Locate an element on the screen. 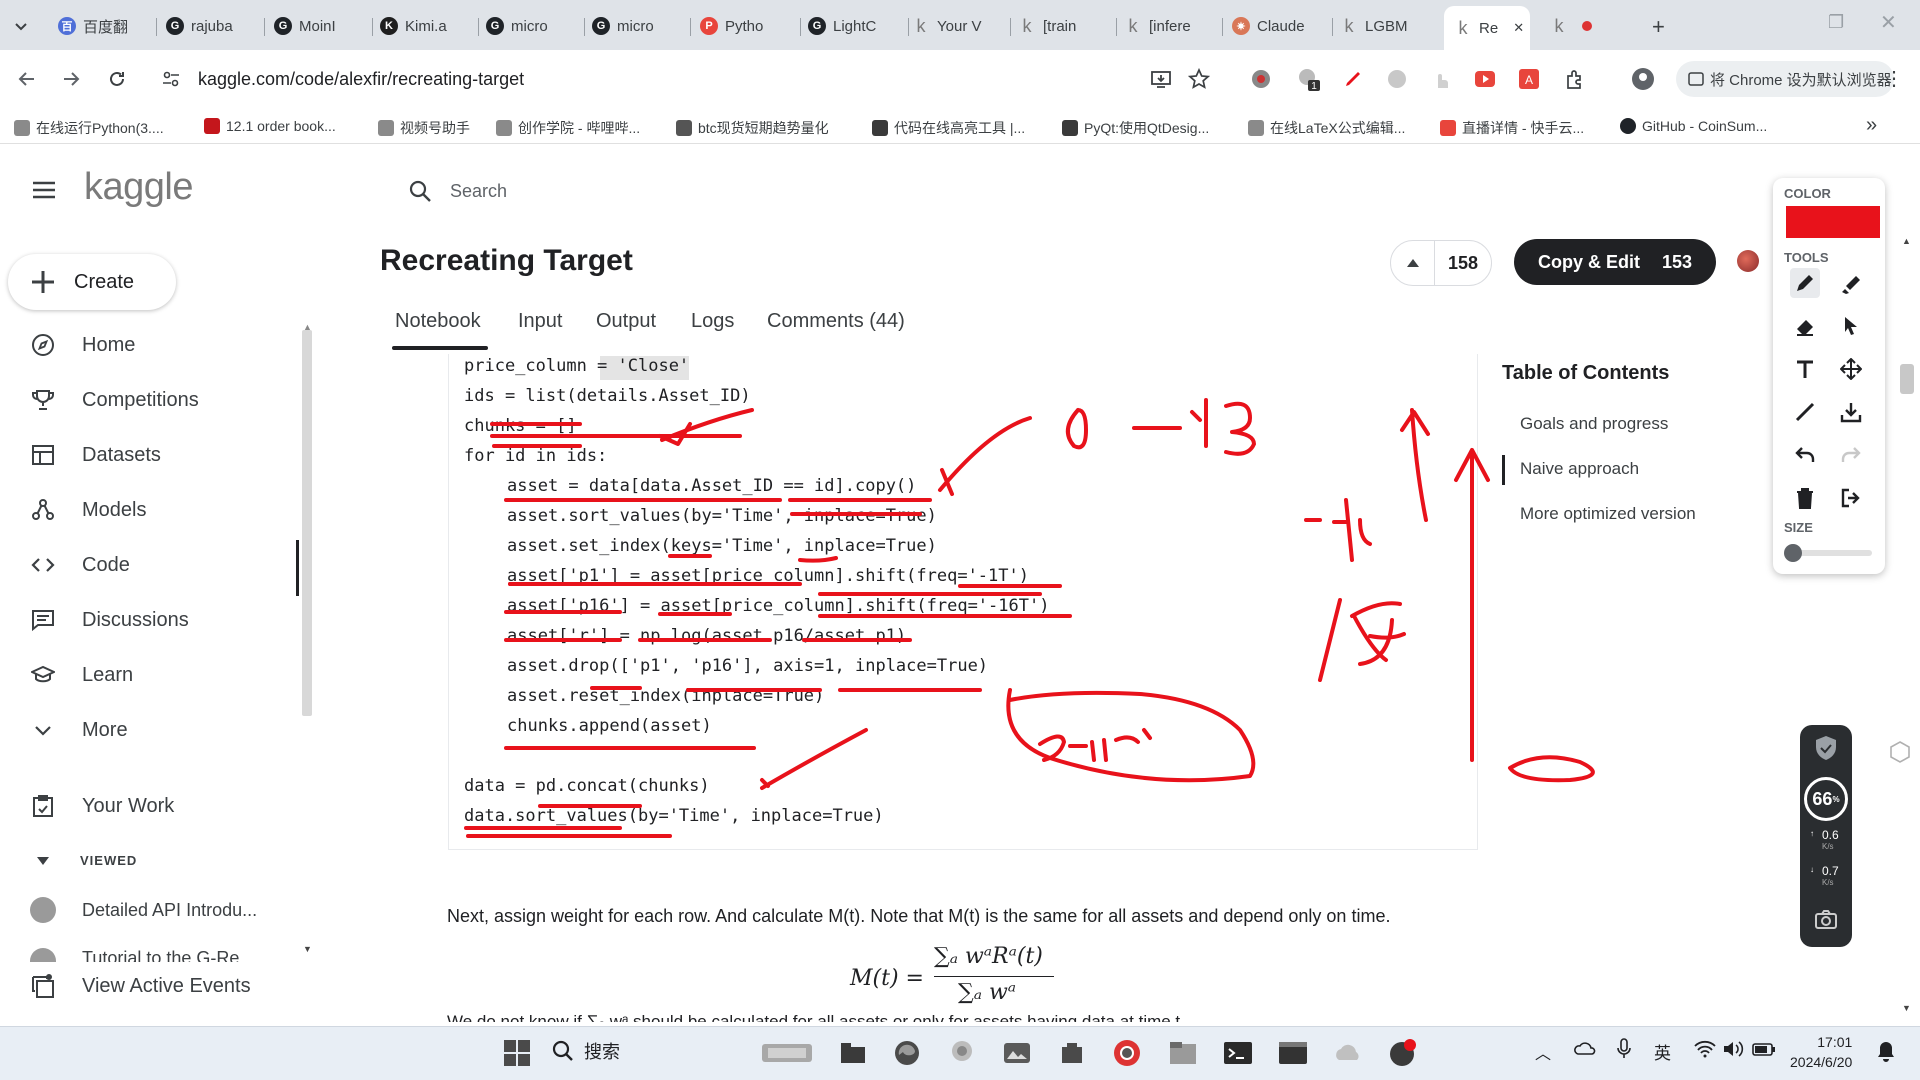  microphone-icon is located at coordinates (1624, 1049).